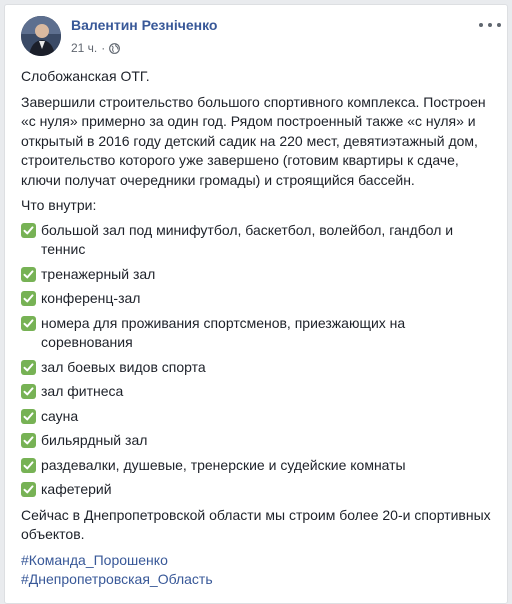 Image resolution: width=512 pixels, height=604 pixels. What do you see at coordinates (261, 38) in the screenshot?
I see `post-header: Валентин Резніченко 21 ч. ·` at bounding box center [261, 38].